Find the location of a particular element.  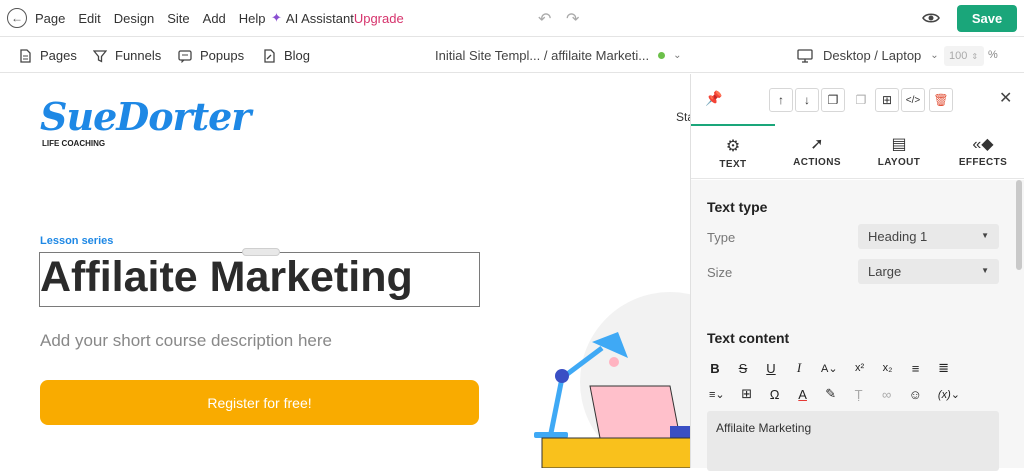

table-icon: ⊞ is located at coordinates (747, 394).